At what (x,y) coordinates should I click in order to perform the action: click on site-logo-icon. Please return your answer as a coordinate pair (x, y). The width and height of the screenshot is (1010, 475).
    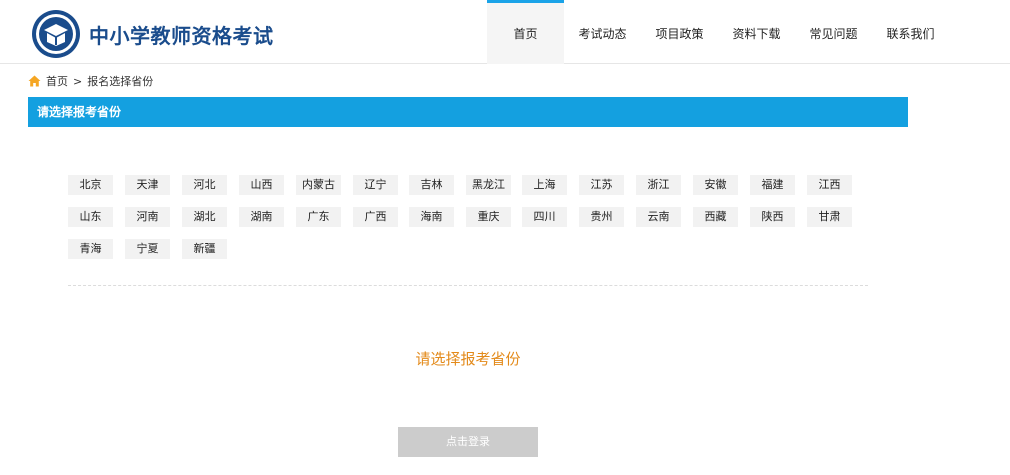
    Looking at the image, I should click on (56, 34).